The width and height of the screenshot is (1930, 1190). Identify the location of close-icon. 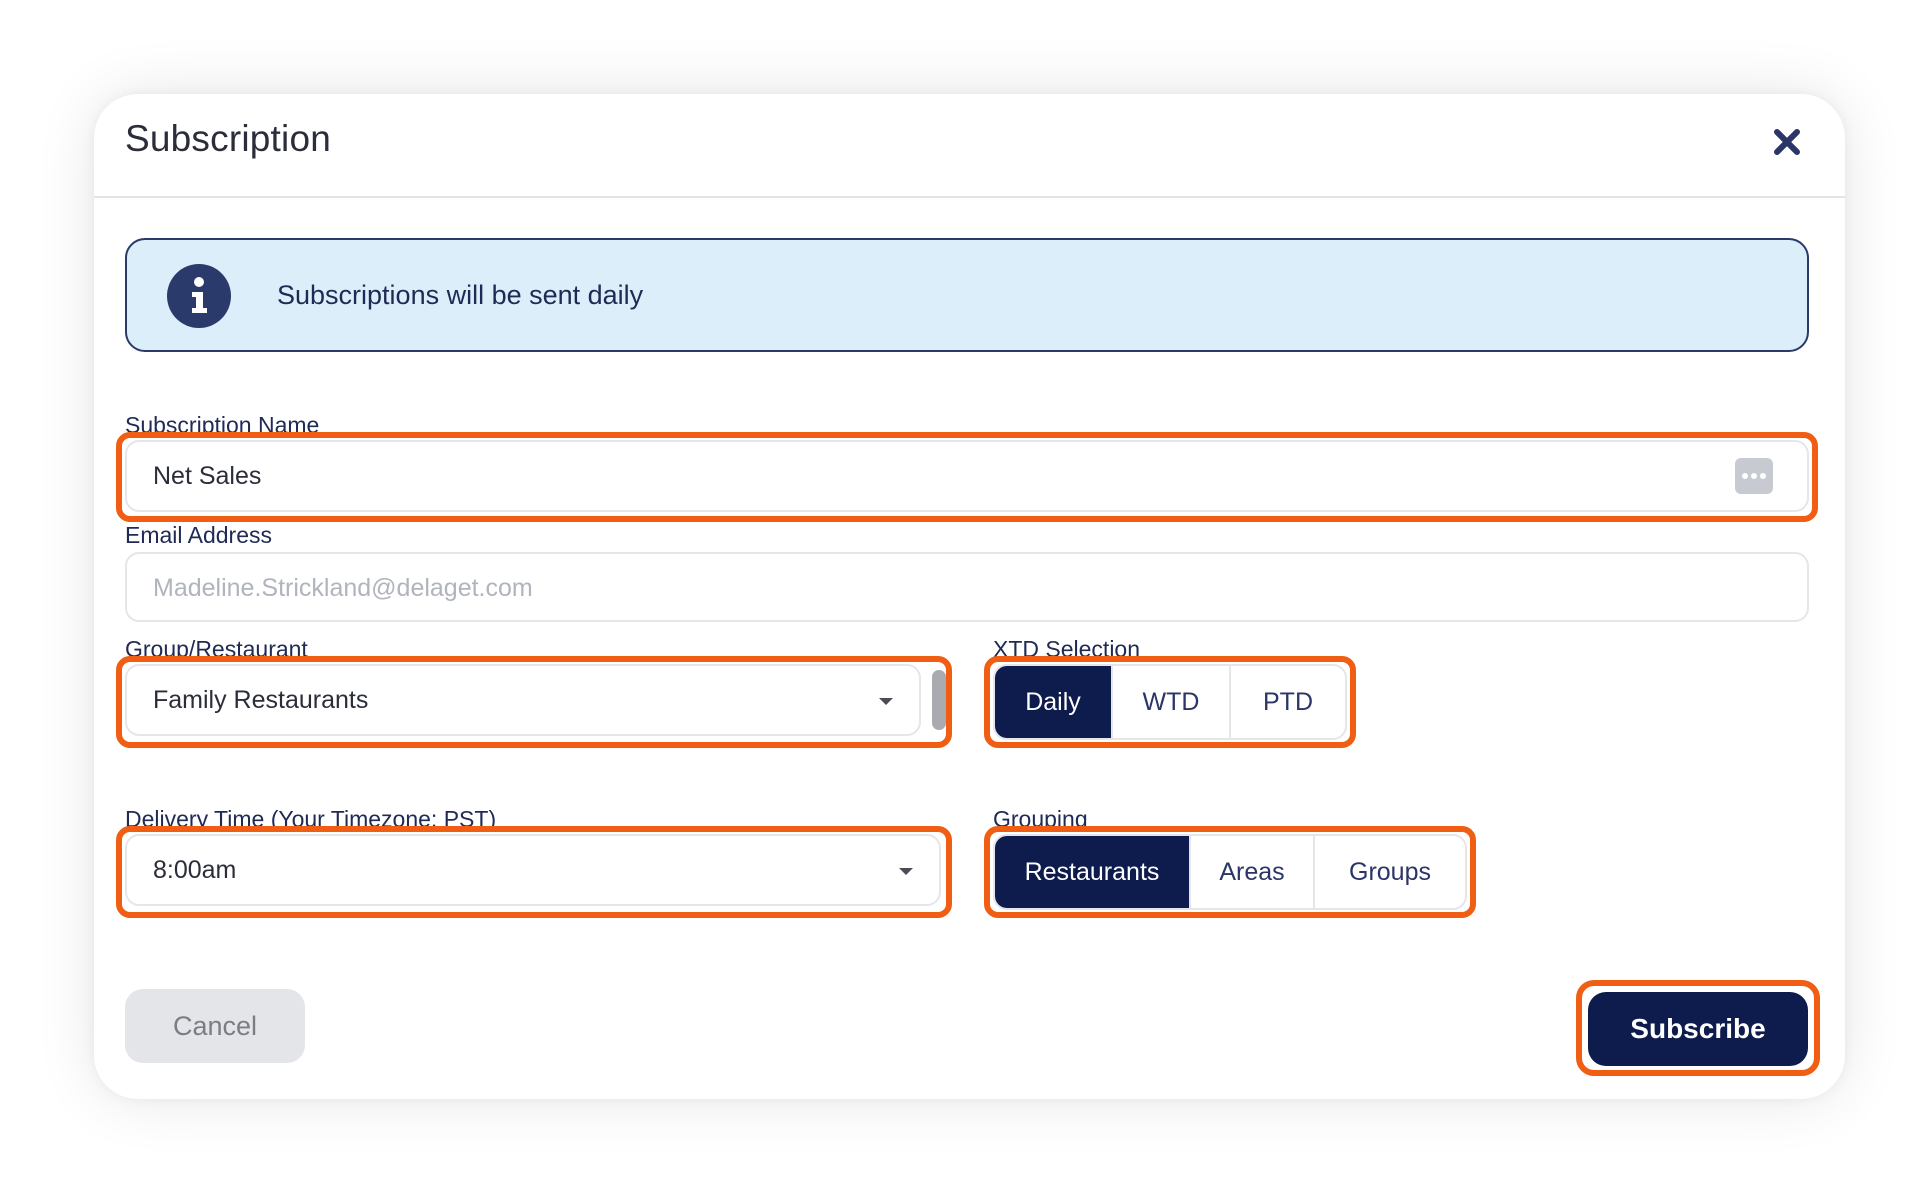
(1787, 142).